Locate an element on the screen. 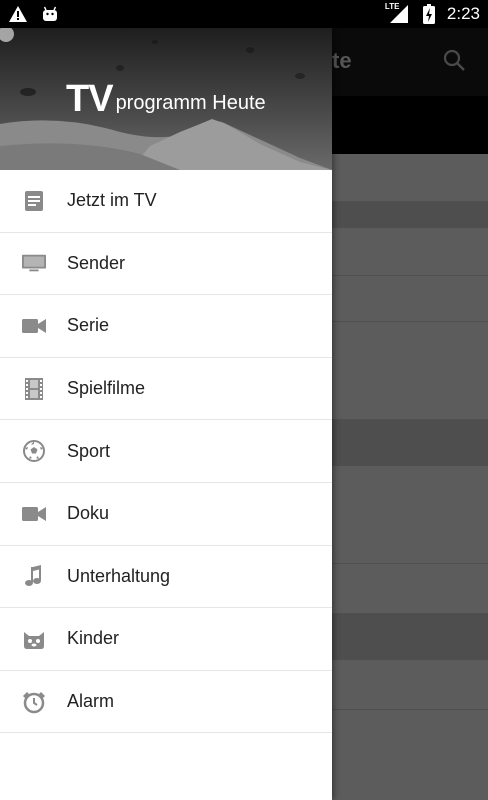 Image resolution: width=488 pixels, height=800 pixels. background-title: te is located at coordinates (342, 60).